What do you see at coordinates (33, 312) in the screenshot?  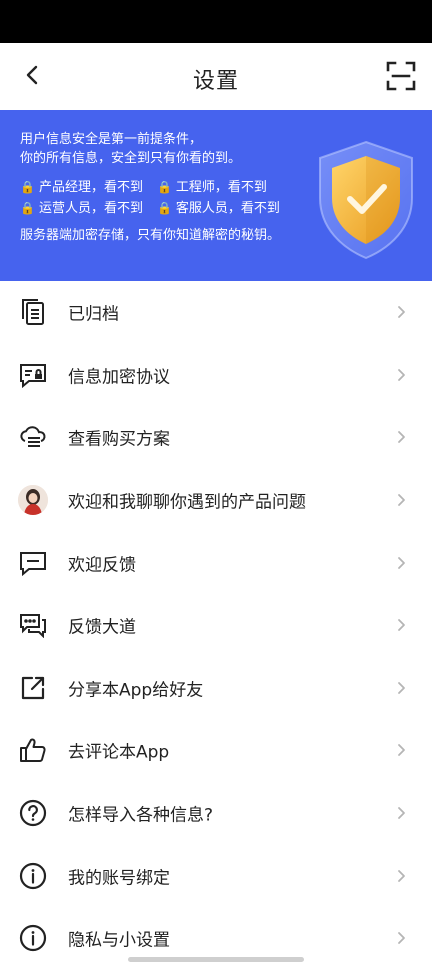 I see `archive-icon` at bounding box center [33, 312].